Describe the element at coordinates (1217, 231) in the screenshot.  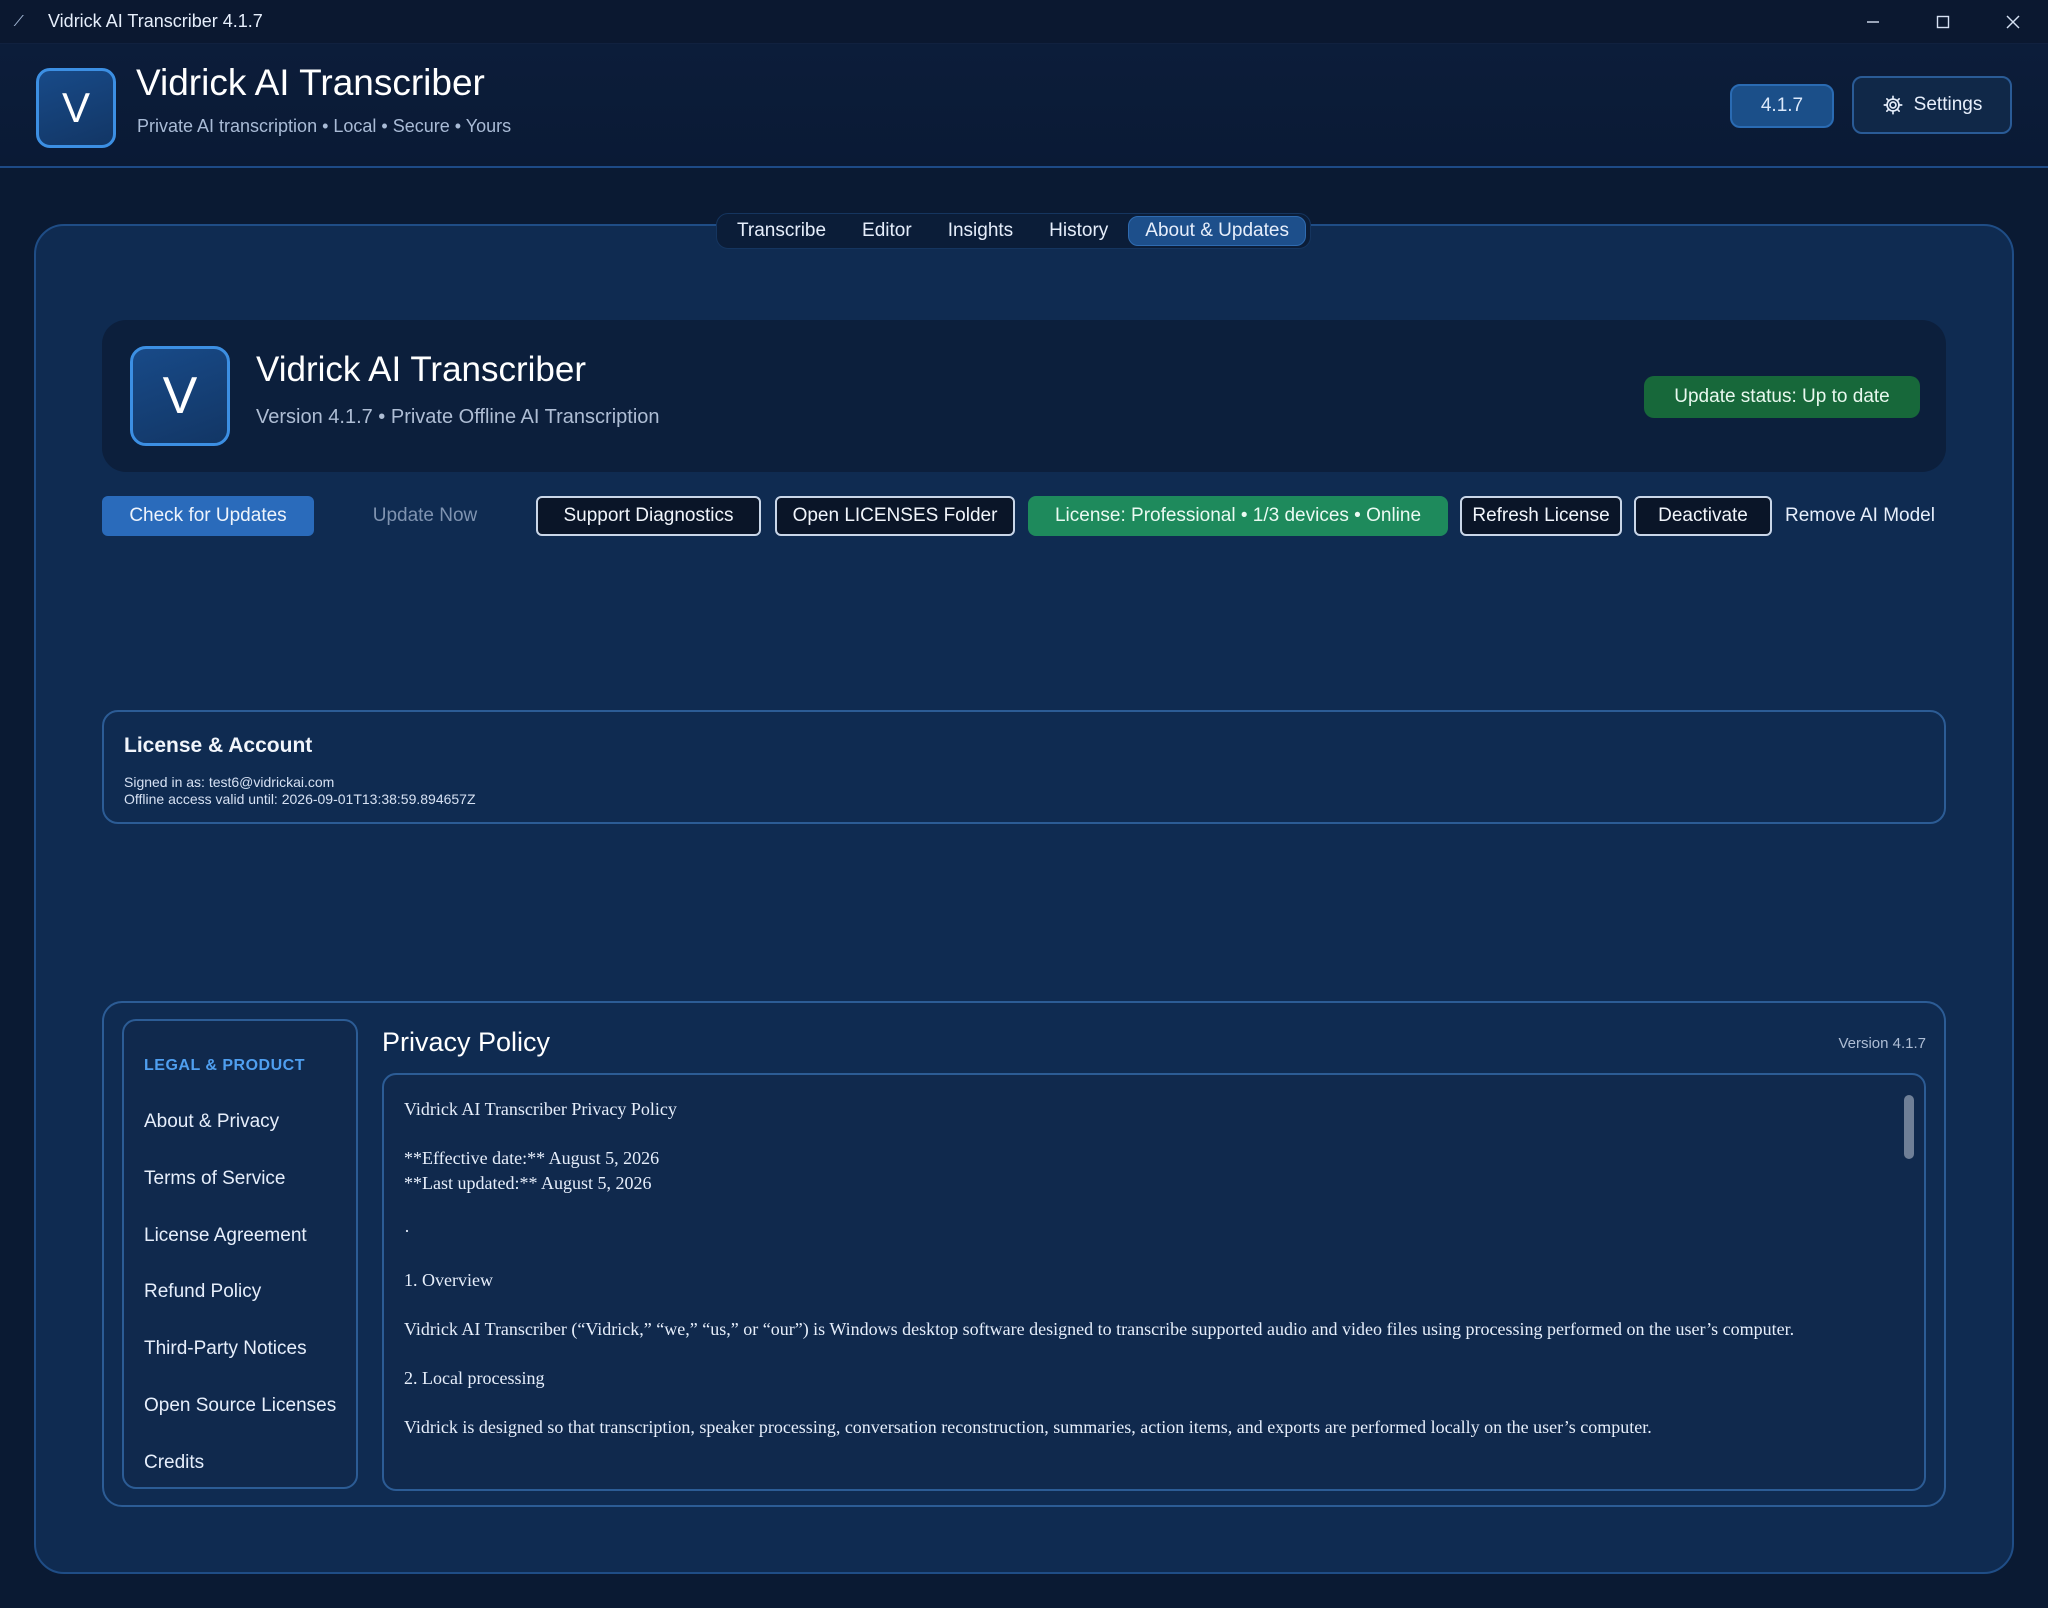
I see `tab-about-updates: About & Updates` at that location.